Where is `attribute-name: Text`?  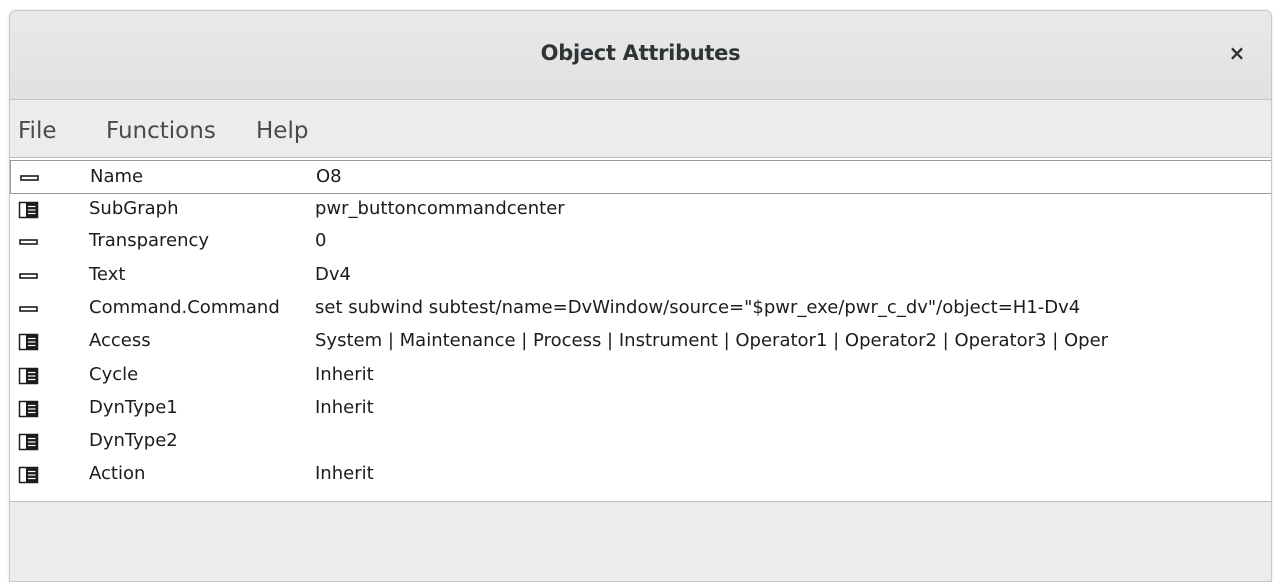 attribute-name: Text is located at coordinates (107, 274).